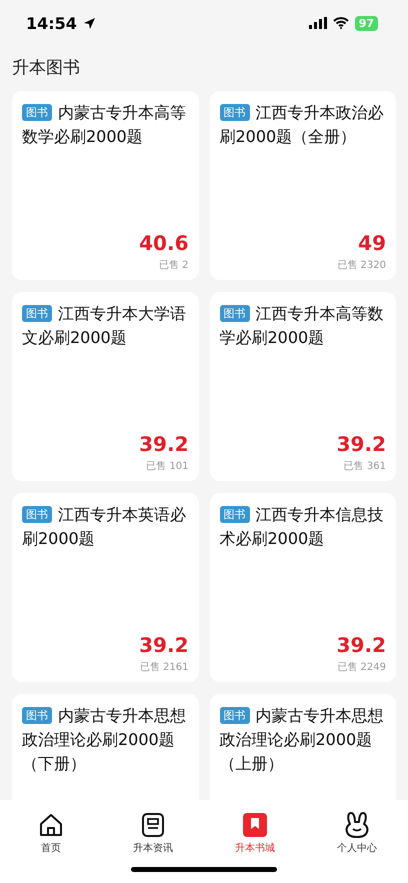  Describe the element at coordinates (105, 587) in the screenshot. I see `book-card: 图书 江西专升本英语必刷2000题 39.2 已售 2161` at that location.